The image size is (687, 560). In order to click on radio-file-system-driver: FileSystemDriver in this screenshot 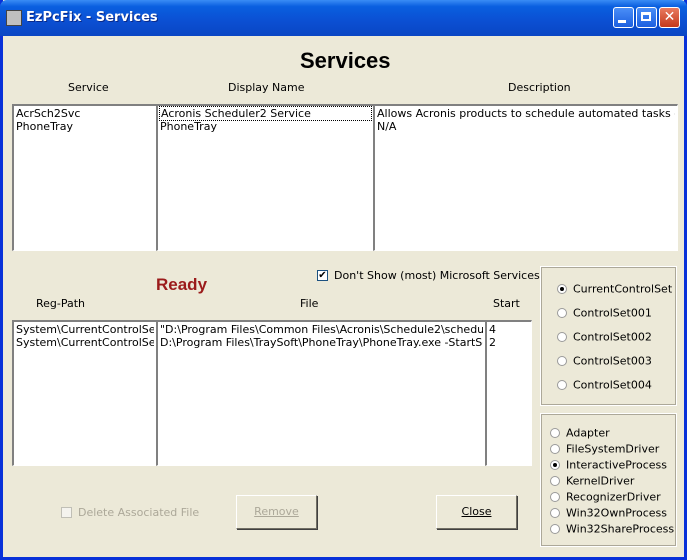, I will do `click(604, 449)`.